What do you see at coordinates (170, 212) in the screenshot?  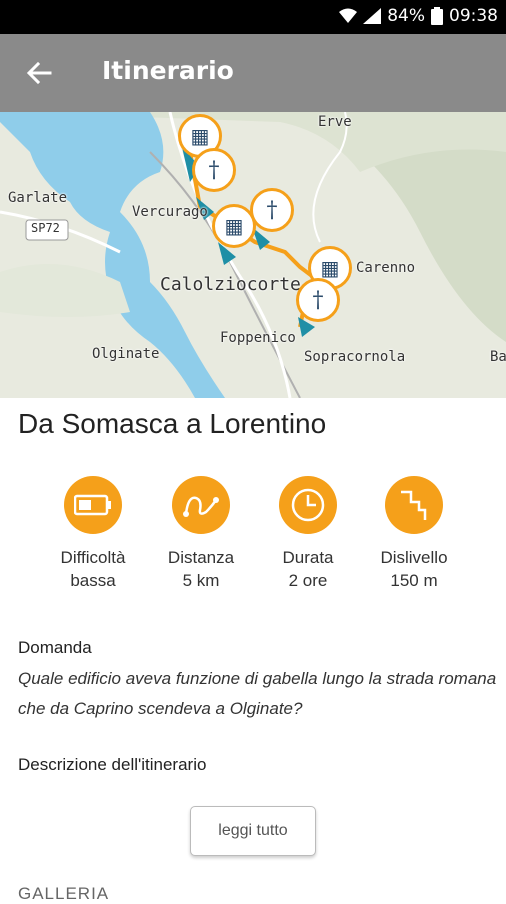 I see `map-label-vercurago: Vercurago` at bounding box center [170, 212].